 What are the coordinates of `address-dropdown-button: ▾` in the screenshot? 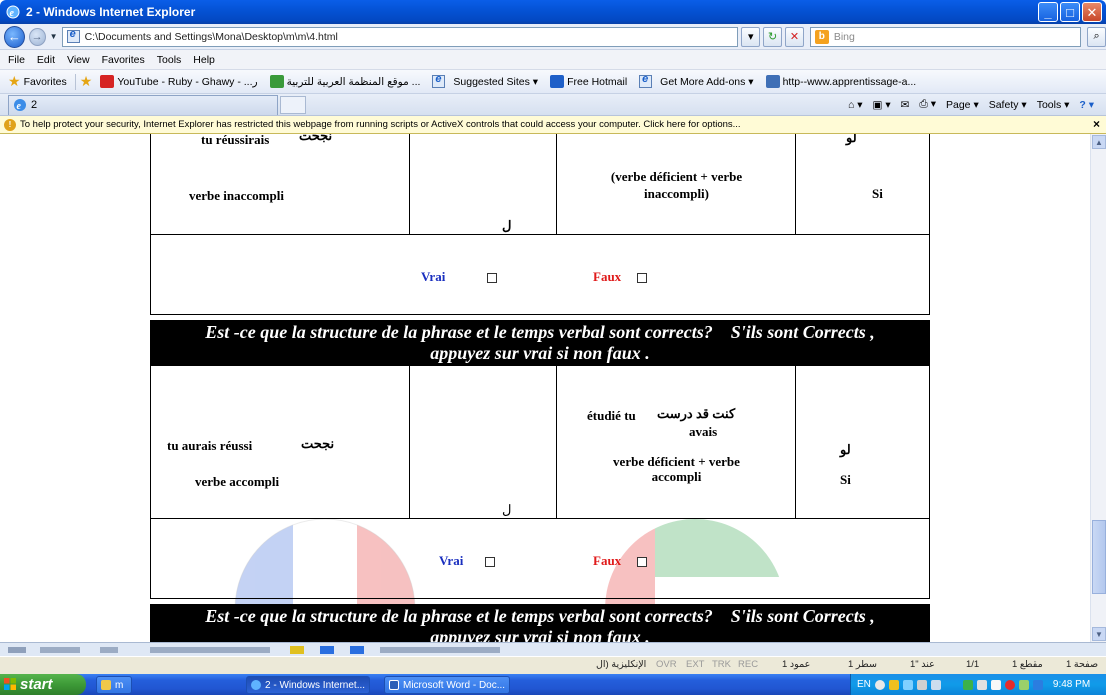 It's located at (751, 36).